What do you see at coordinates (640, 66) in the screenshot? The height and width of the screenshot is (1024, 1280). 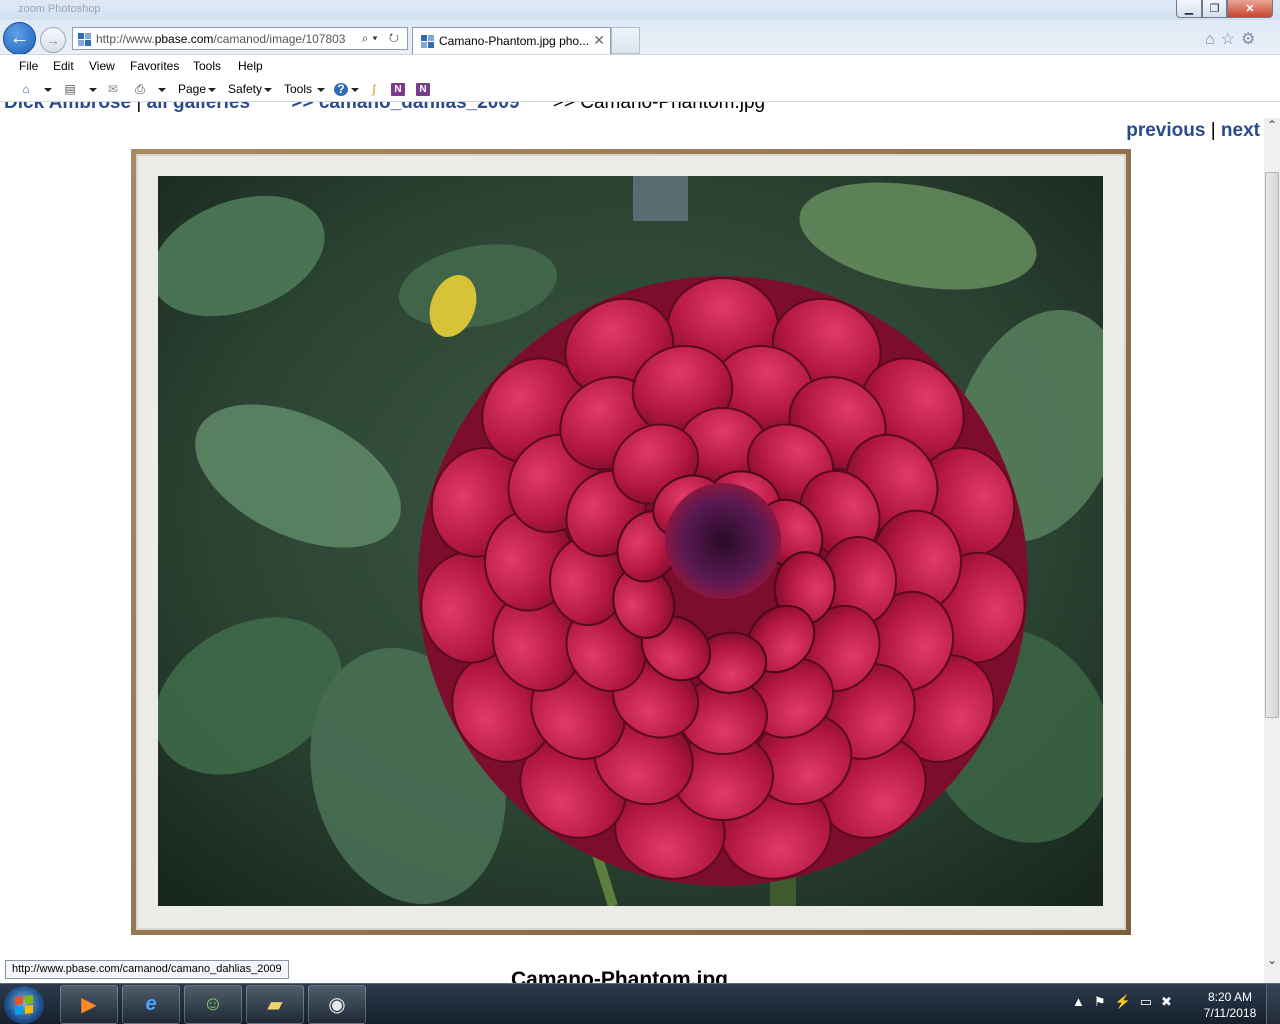 I see `menu-bar: File Edit View Favorites Tools Help` at bounding box center [640, 66].